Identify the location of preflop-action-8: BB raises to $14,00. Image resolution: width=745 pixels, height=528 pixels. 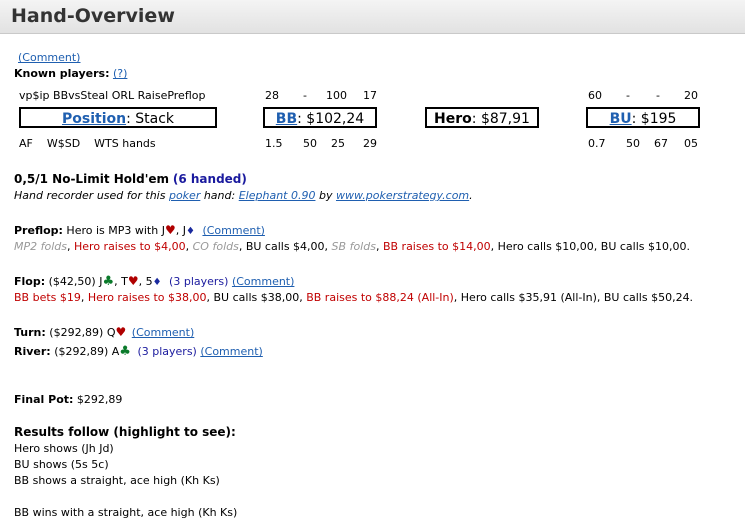
(436, 246).